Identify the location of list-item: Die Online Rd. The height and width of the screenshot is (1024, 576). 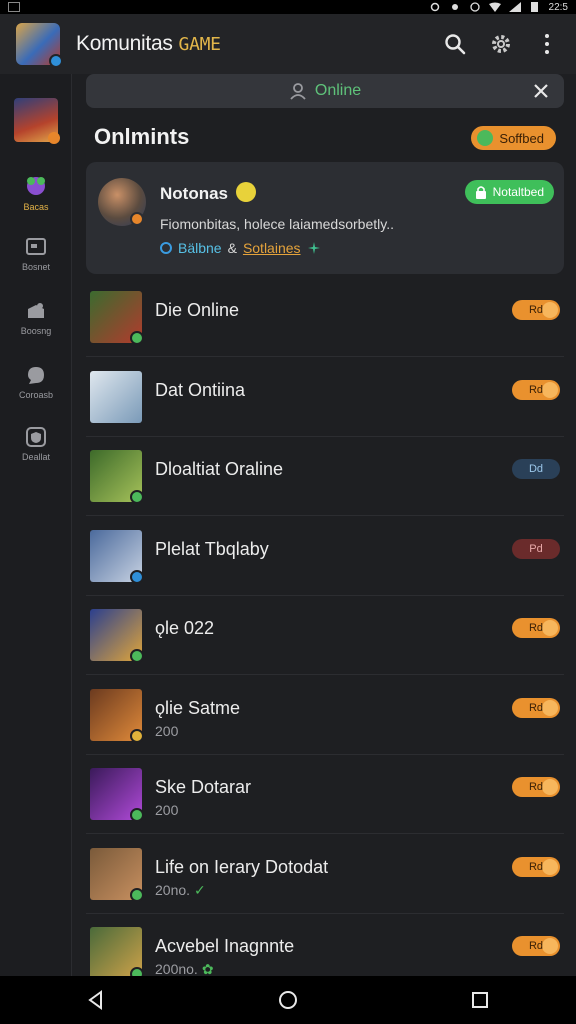
(325, 317).